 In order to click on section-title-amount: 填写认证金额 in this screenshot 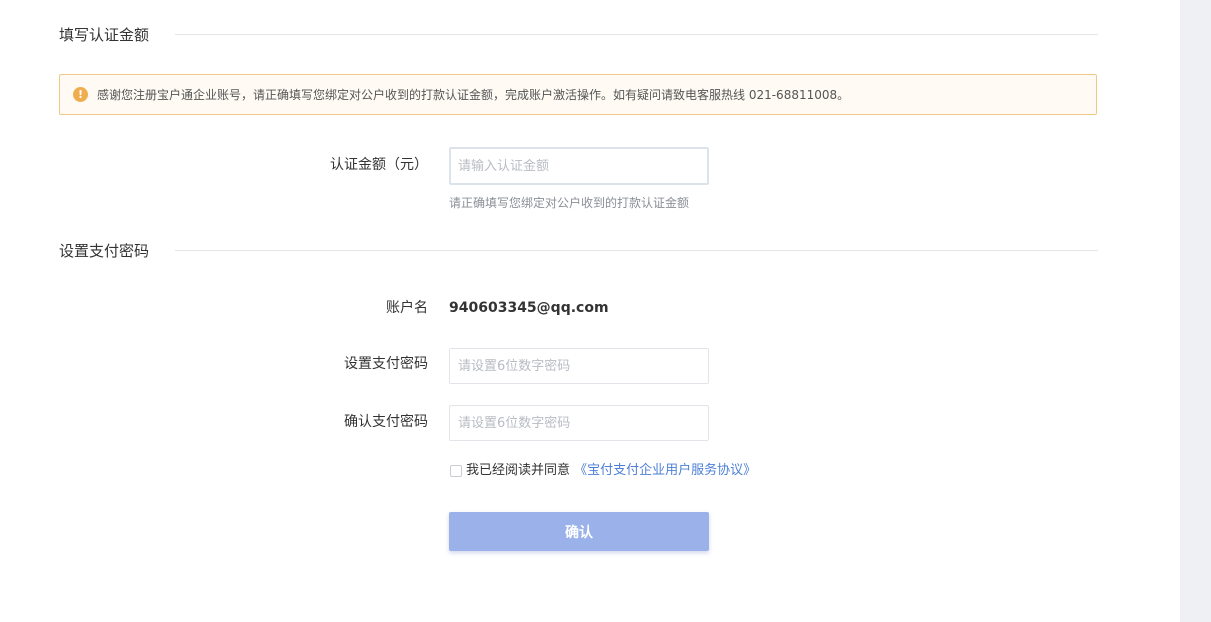, I will do `click(104, 35)`.